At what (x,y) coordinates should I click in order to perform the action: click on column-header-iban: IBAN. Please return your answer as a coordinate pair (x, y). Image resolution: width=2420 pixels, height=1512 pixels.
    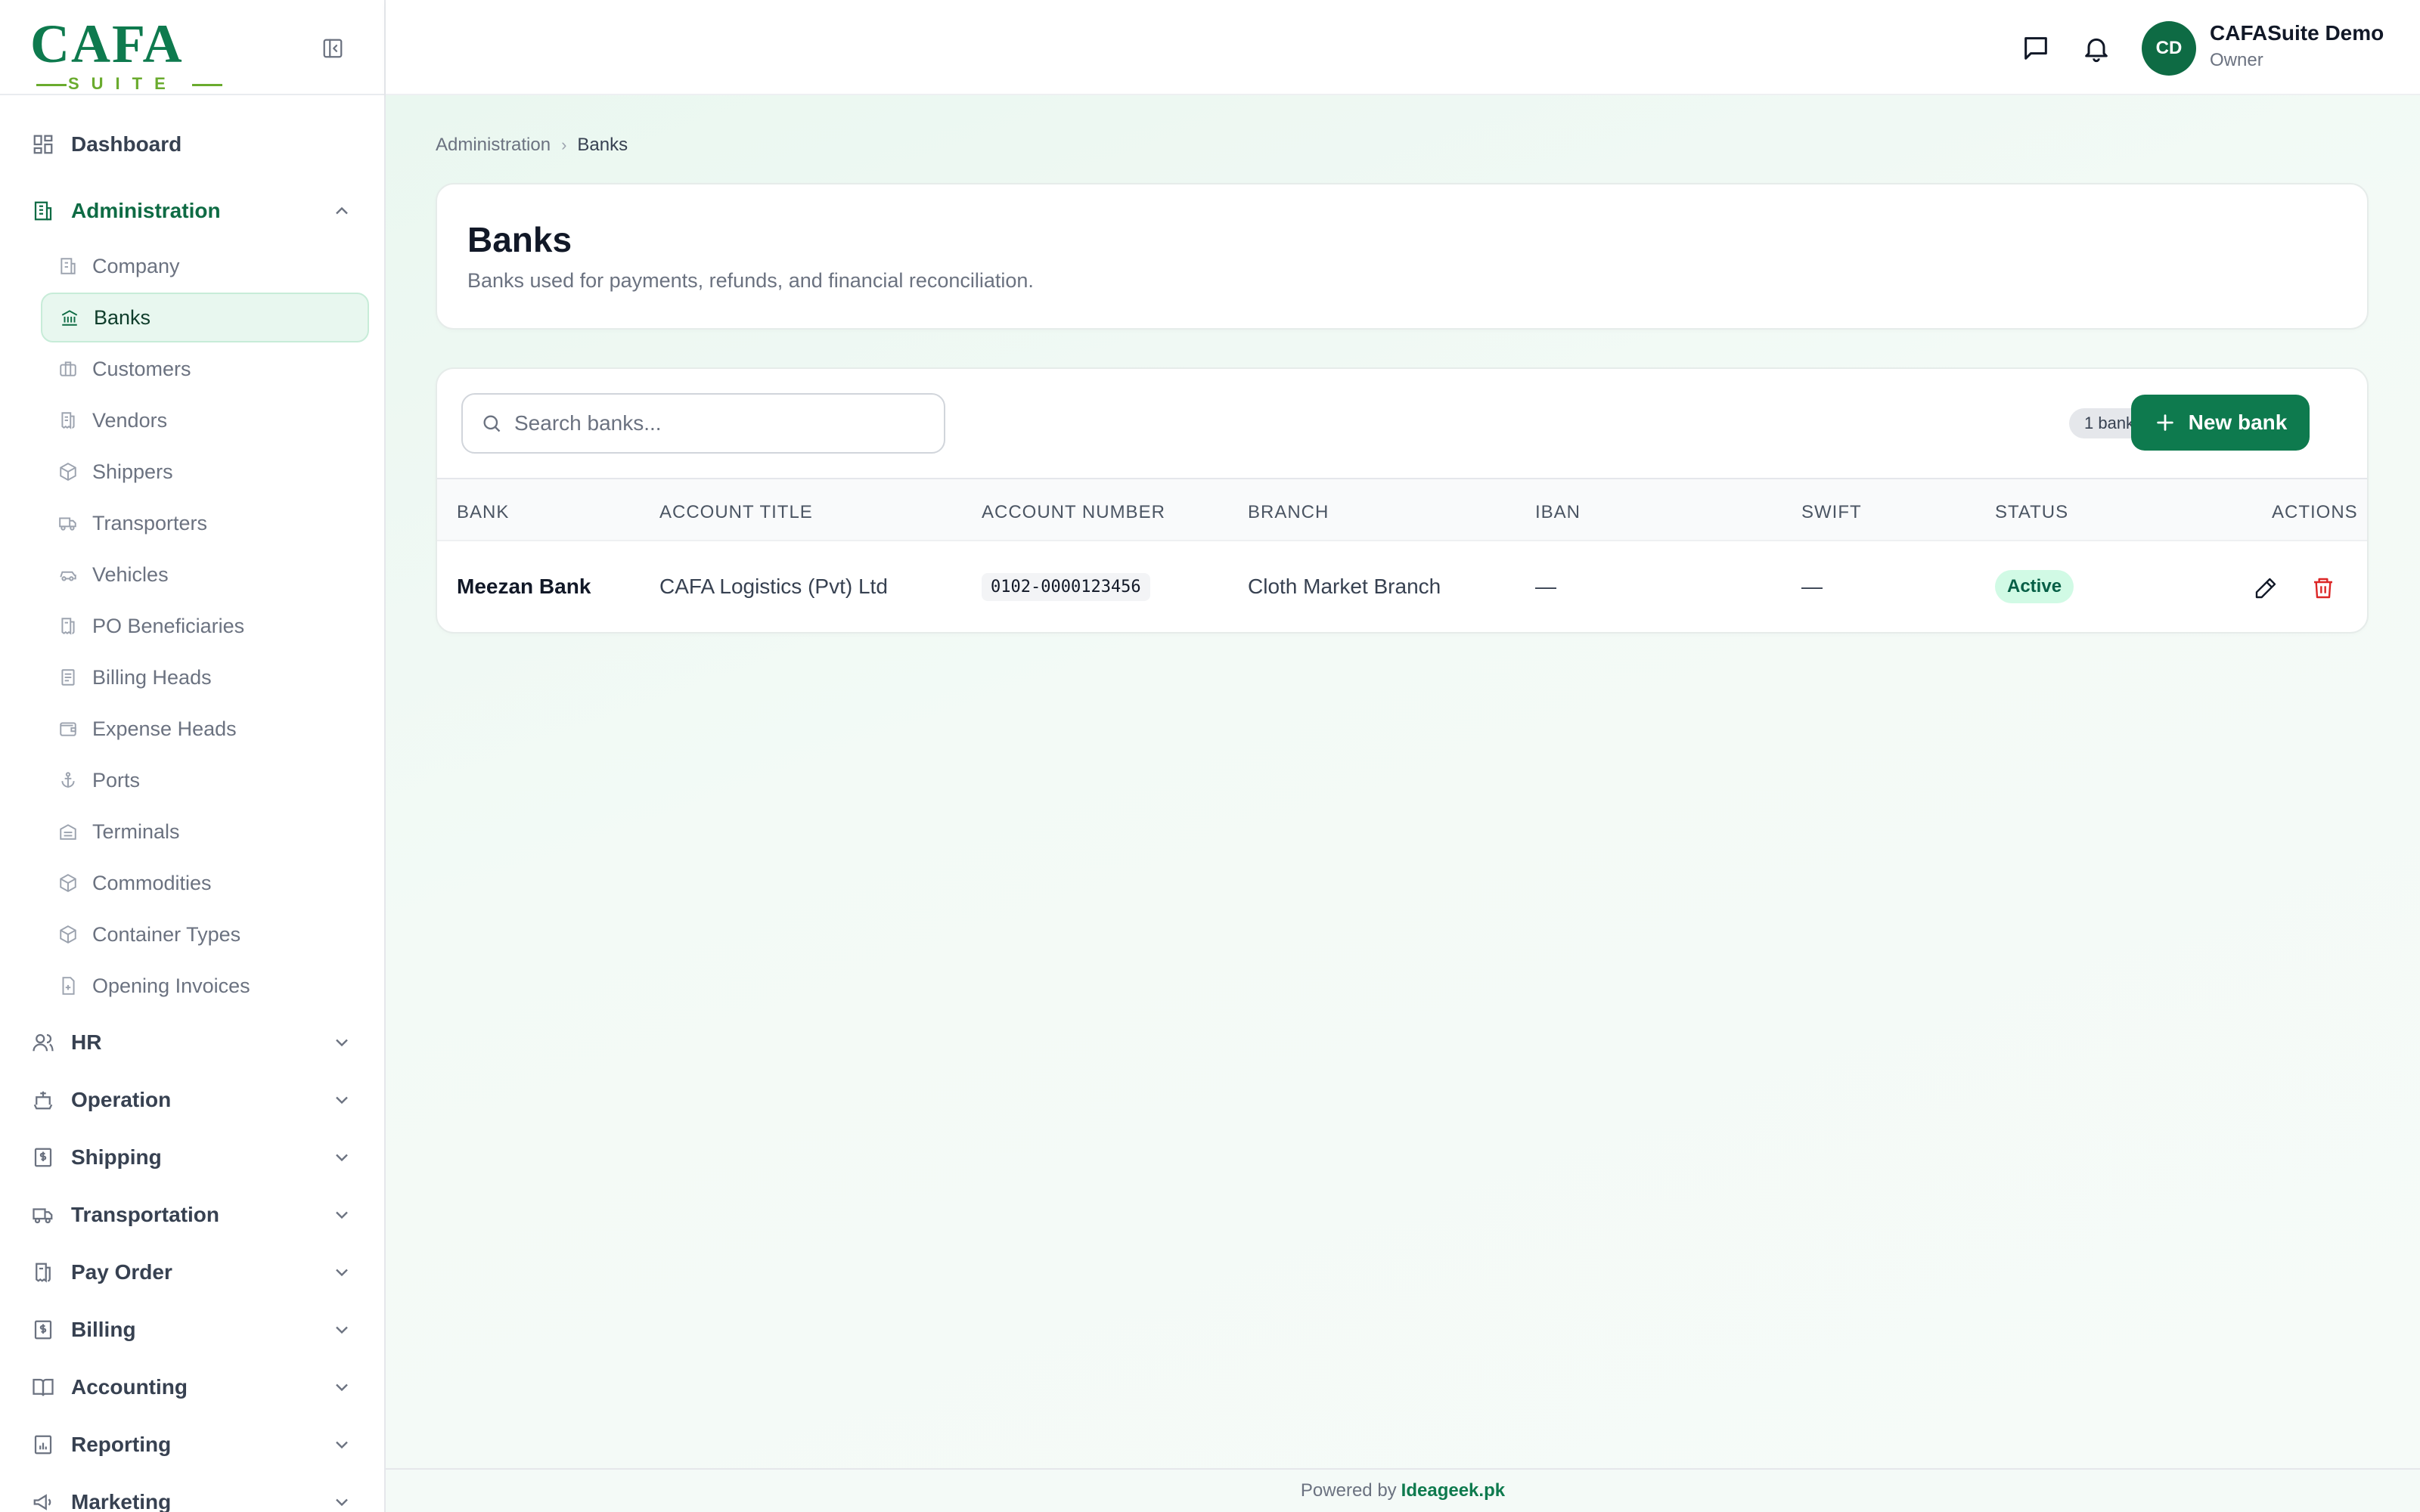
    Looking at the image, I should click on (1558, 512).